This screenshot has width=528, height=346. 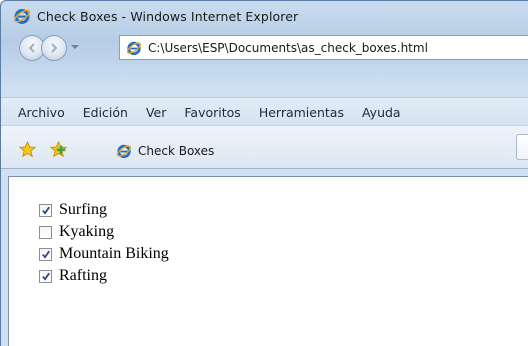 I want to click on checkbox-label-kyaking: Kyaking, so click(x=87, y=231).